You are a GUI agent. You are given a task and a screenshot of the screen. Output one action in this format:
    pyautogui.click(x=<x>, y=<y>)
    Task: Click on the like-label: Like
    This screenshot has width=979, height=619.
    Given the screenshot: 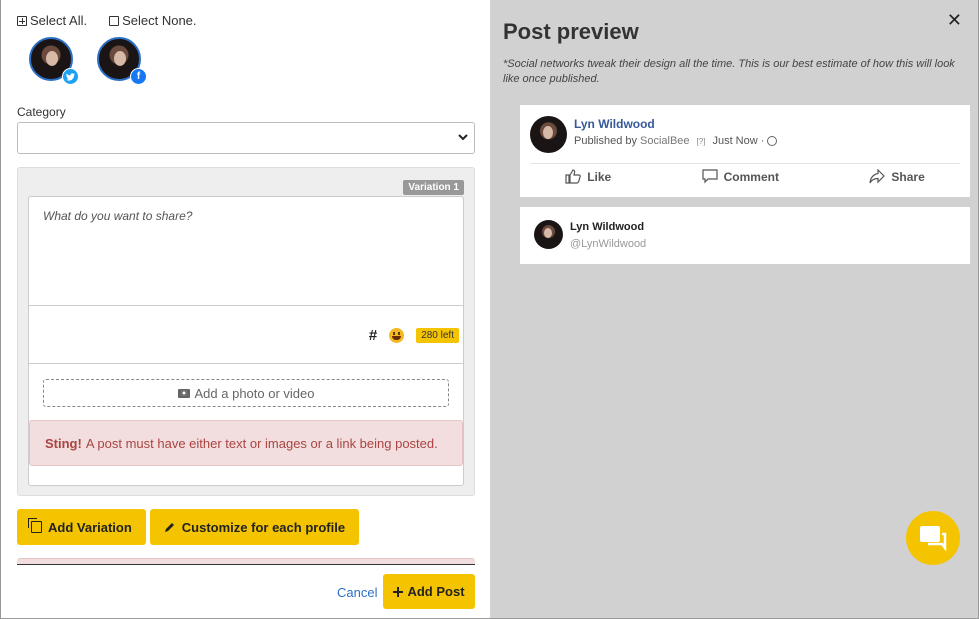 What is the action you would take?
    pyautogui.click(x=599, y=176)
    